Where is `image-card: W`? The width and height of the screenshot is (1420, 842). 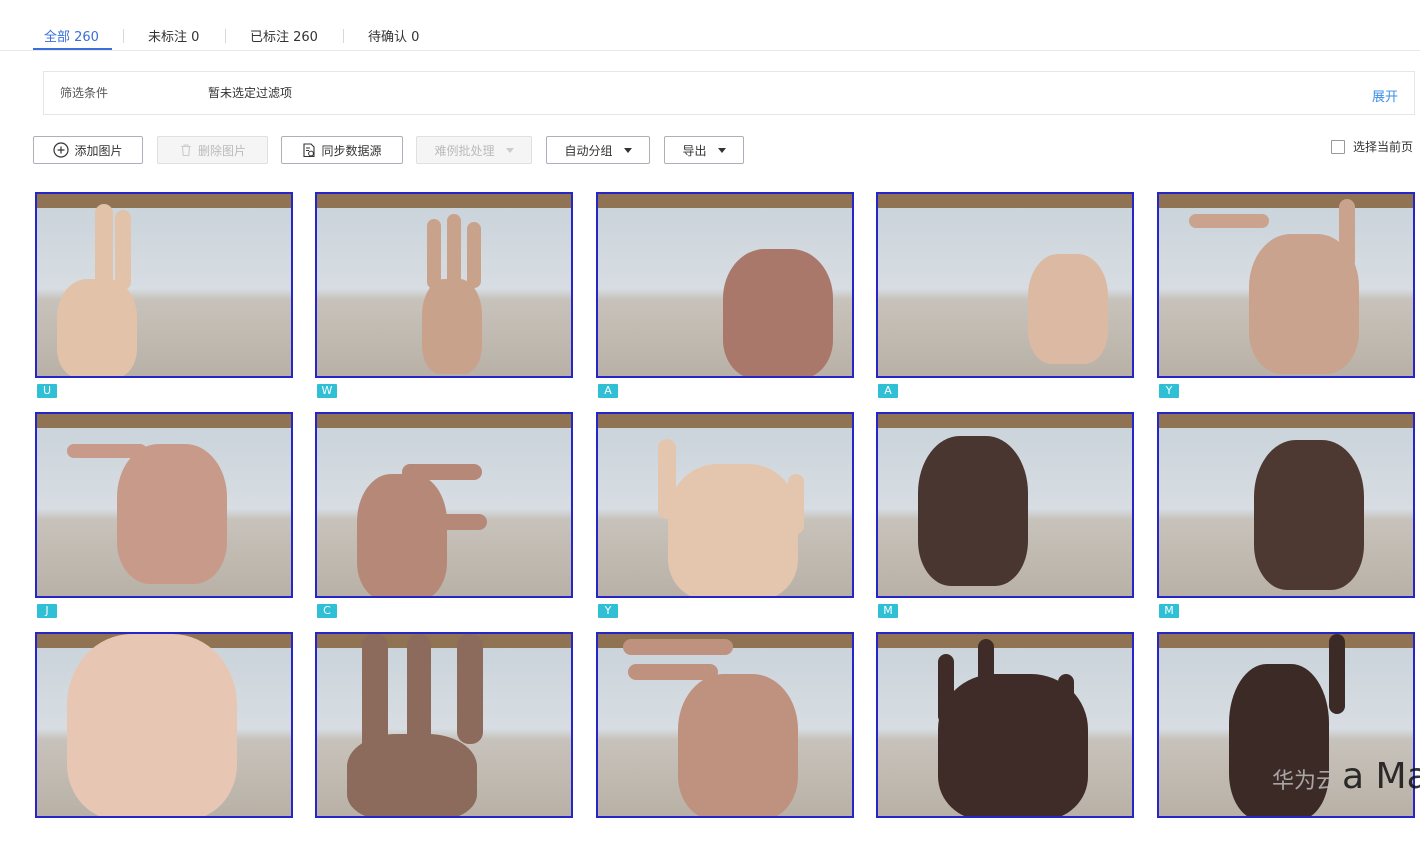 image-card: W is located at coordinates (444, 297).